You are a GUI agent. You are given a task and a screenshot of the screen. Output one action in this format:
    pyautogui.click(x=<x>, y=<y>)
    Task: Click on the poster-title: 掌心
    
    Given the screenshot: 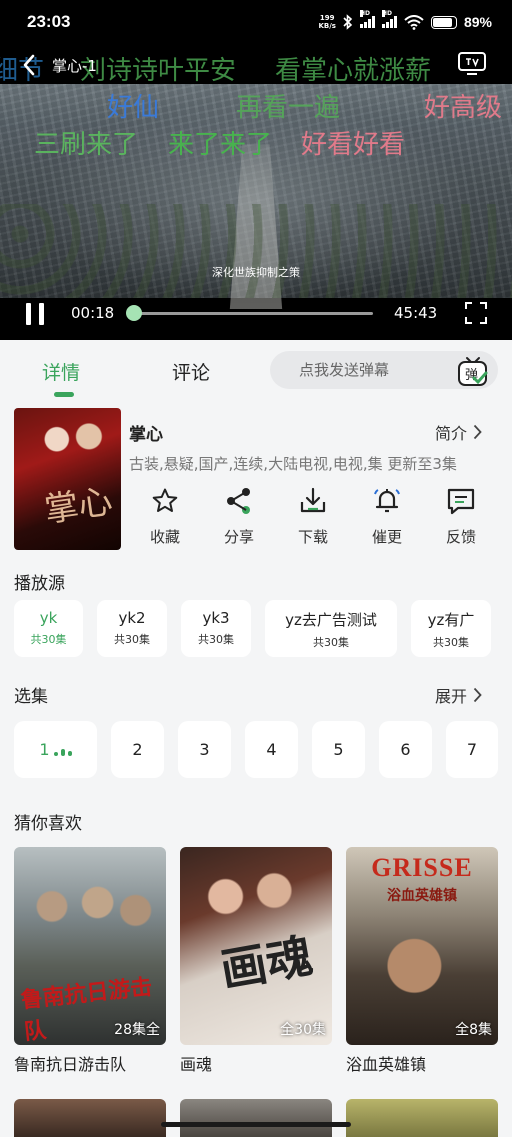 What is the action you would take?
    pyautogui.click(x=78, y=506)
    